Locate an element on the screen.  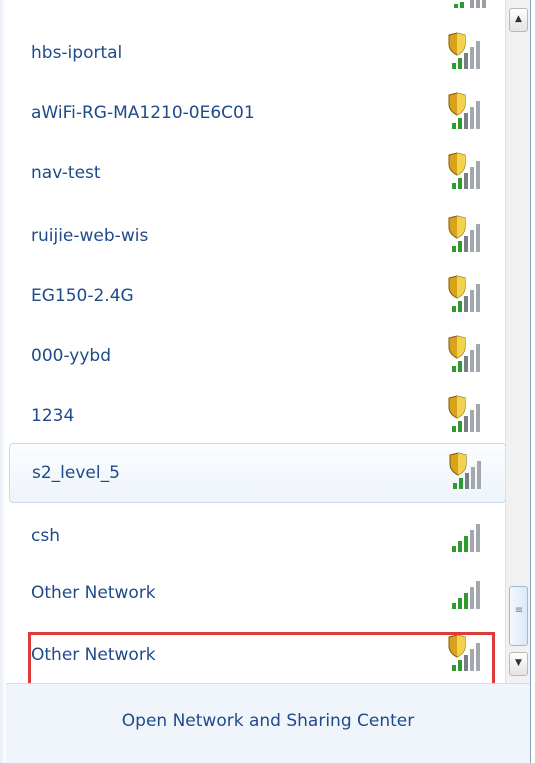
network-row: nav-test is located at coordinates (255, 173).